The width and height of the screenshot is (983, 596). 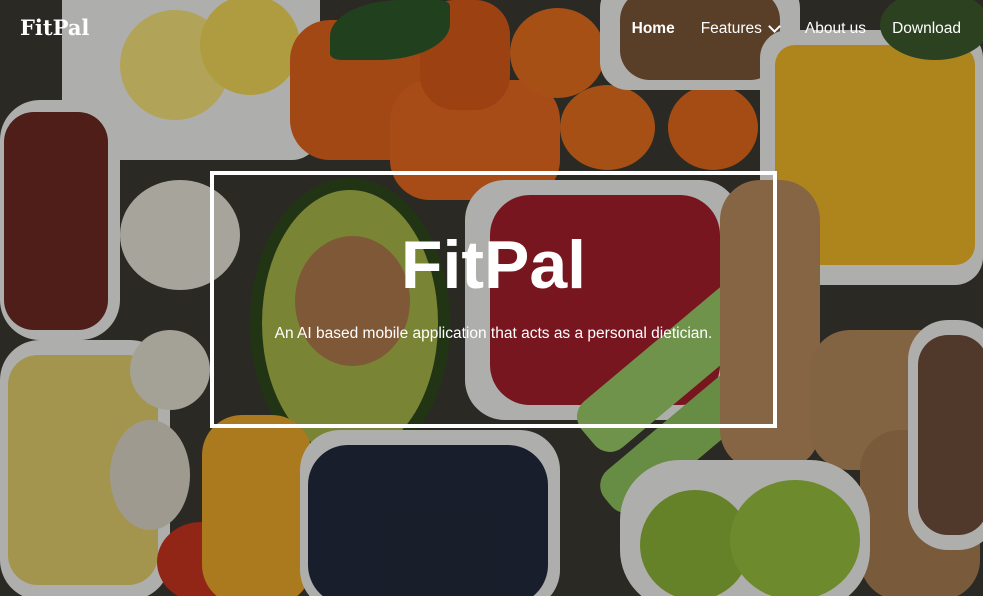 I want to click on brand-logo: FitPal, so click(x=54, y=27).